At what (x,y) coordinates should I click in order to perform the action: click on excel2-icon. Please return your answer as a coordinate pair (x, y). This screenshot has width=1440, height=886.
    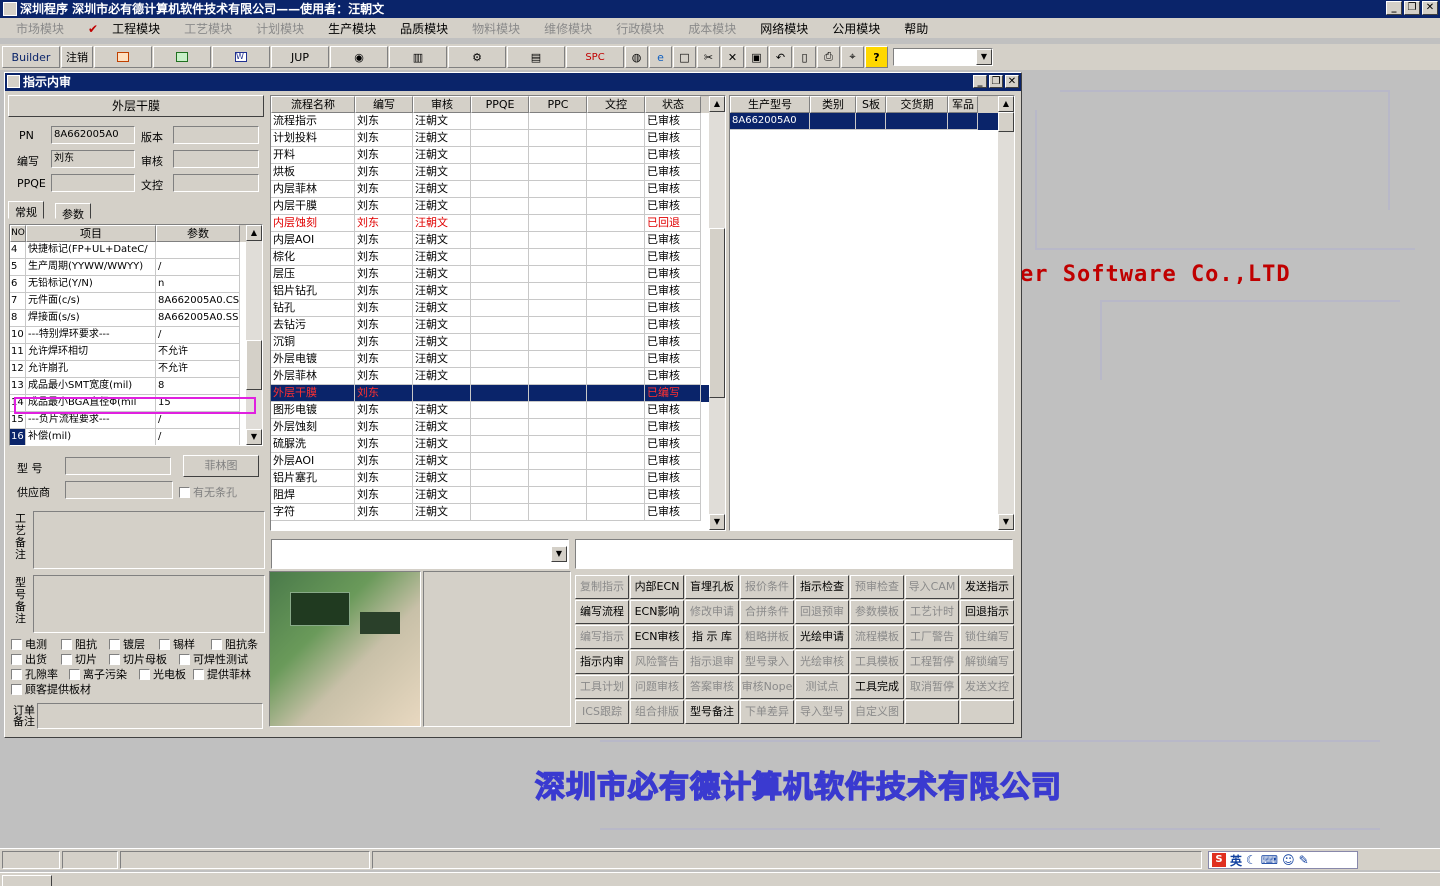
    Looking at the image, I should click on (182, 57).